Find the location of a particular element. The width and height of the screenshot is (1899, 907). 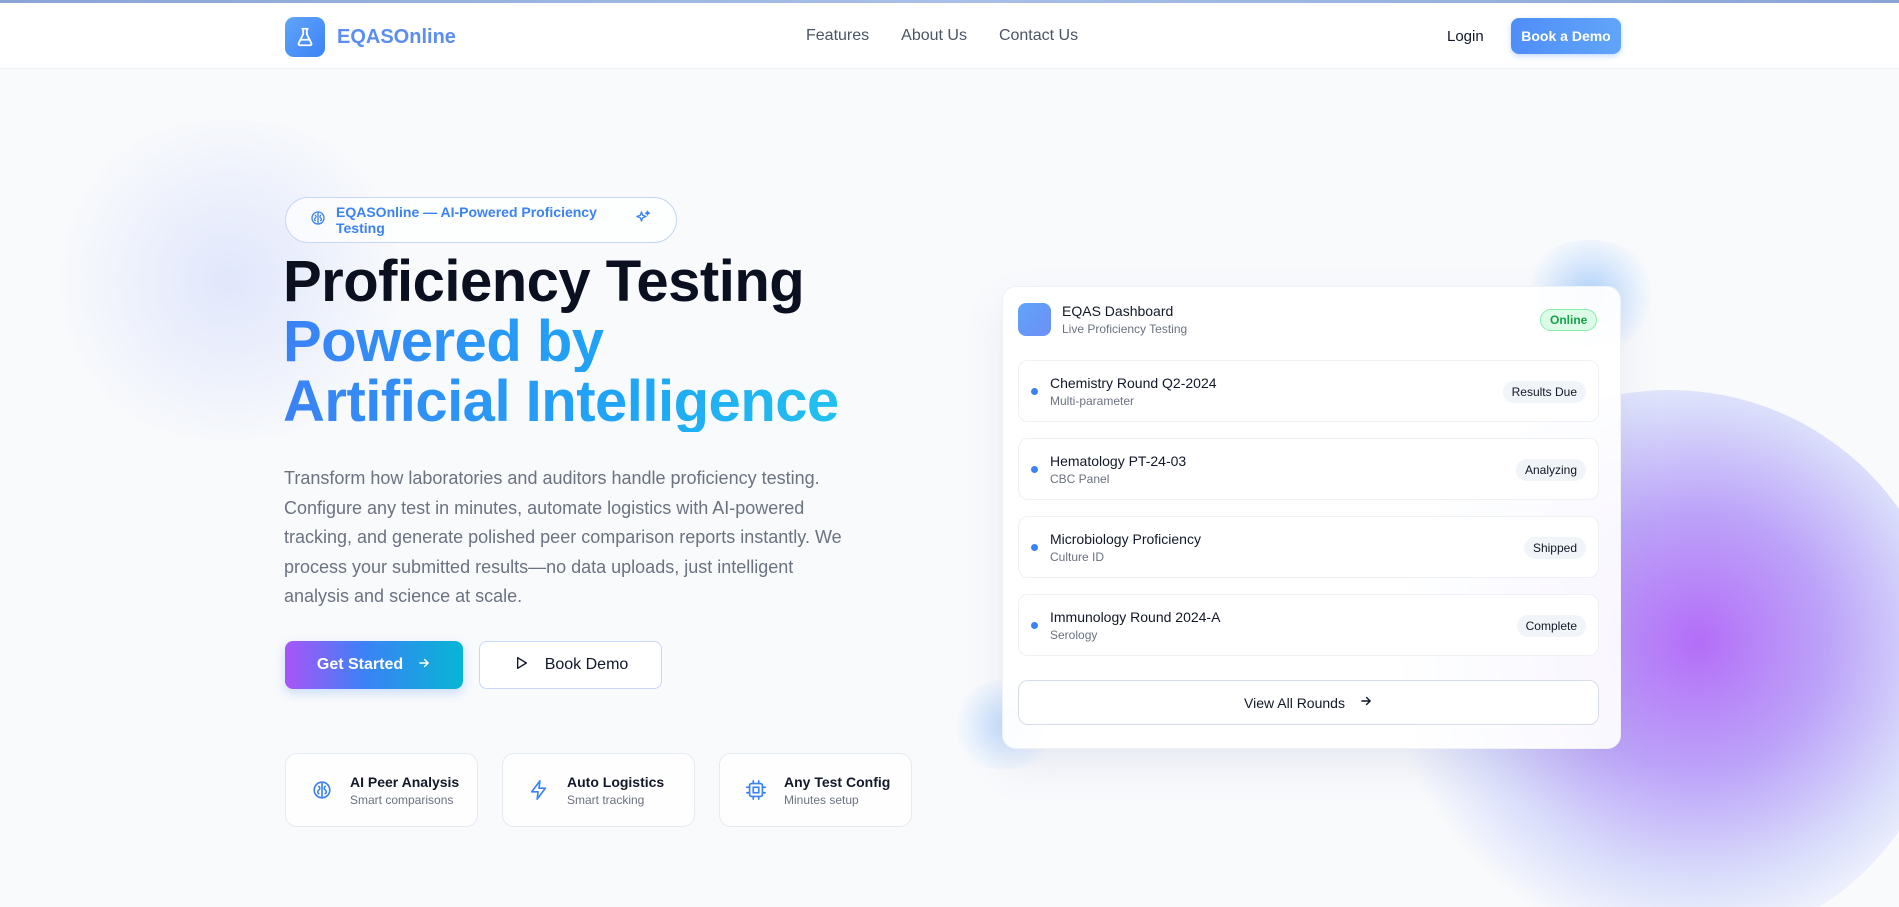

feature-subtitle: Smart tracking is located at coordinates (606, 799).